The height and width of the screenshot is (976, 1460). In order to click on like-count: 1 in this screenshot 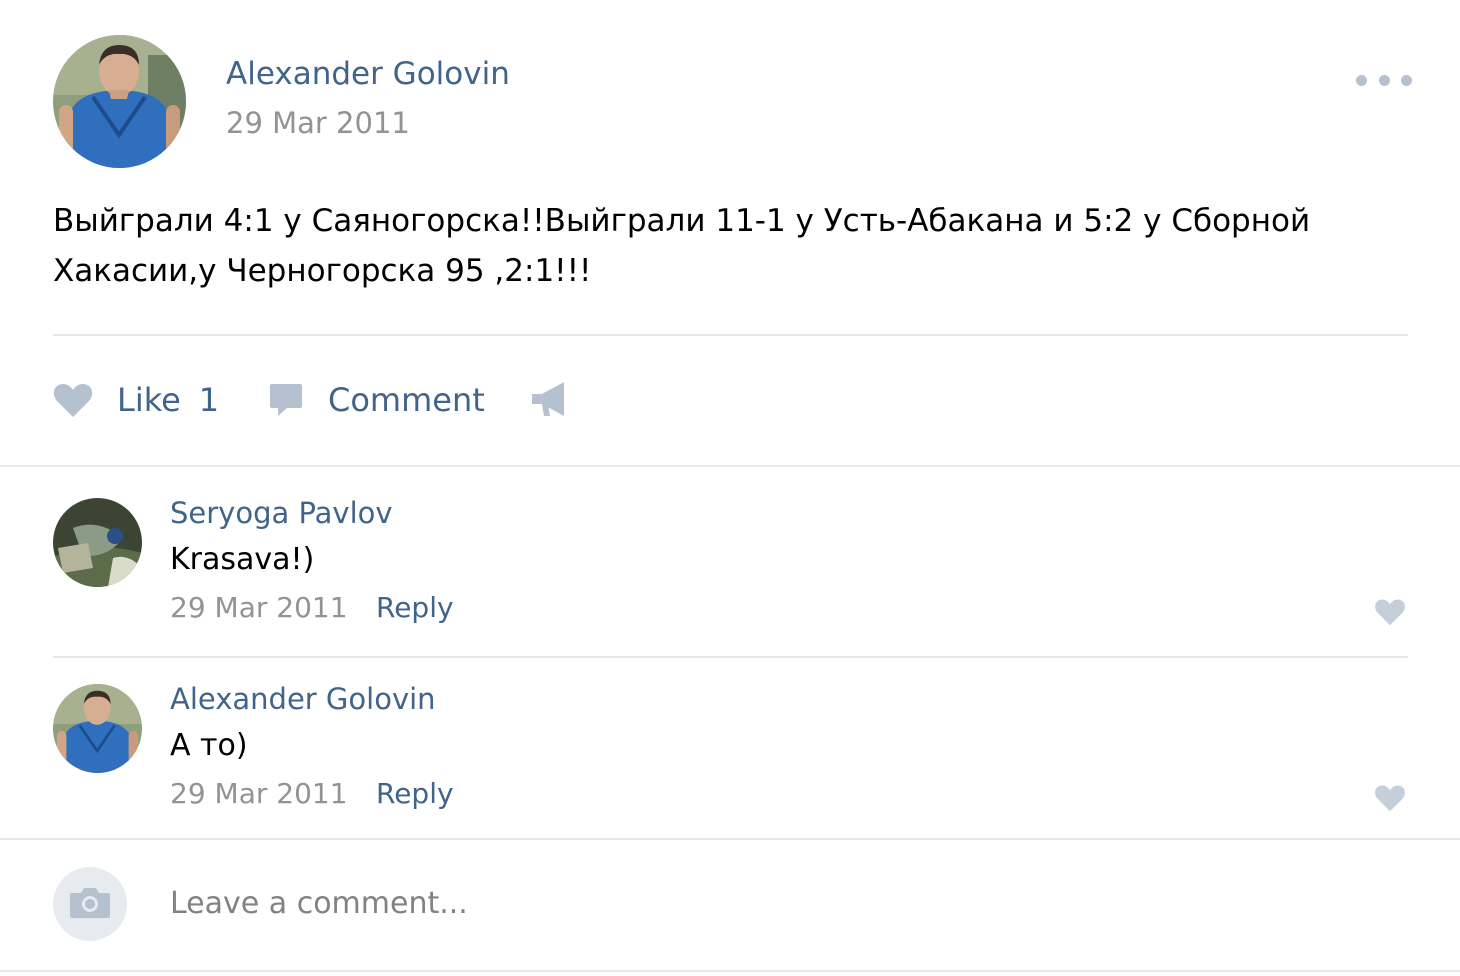, I will do `click(209, 400)`.